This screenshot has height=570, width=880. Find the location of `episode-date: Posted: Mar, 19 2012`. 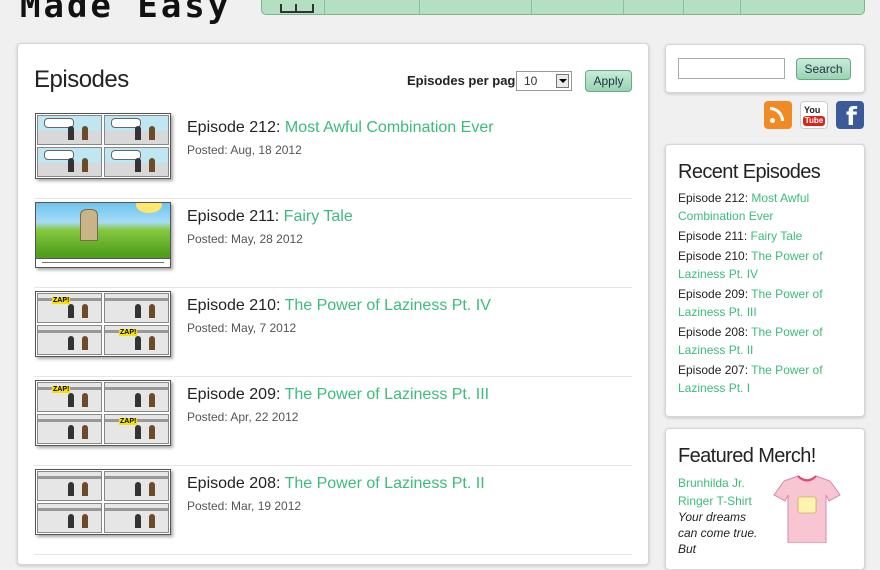

episode-date: Posted: Mar, 19 2012 is located at coordinates (244, 506).